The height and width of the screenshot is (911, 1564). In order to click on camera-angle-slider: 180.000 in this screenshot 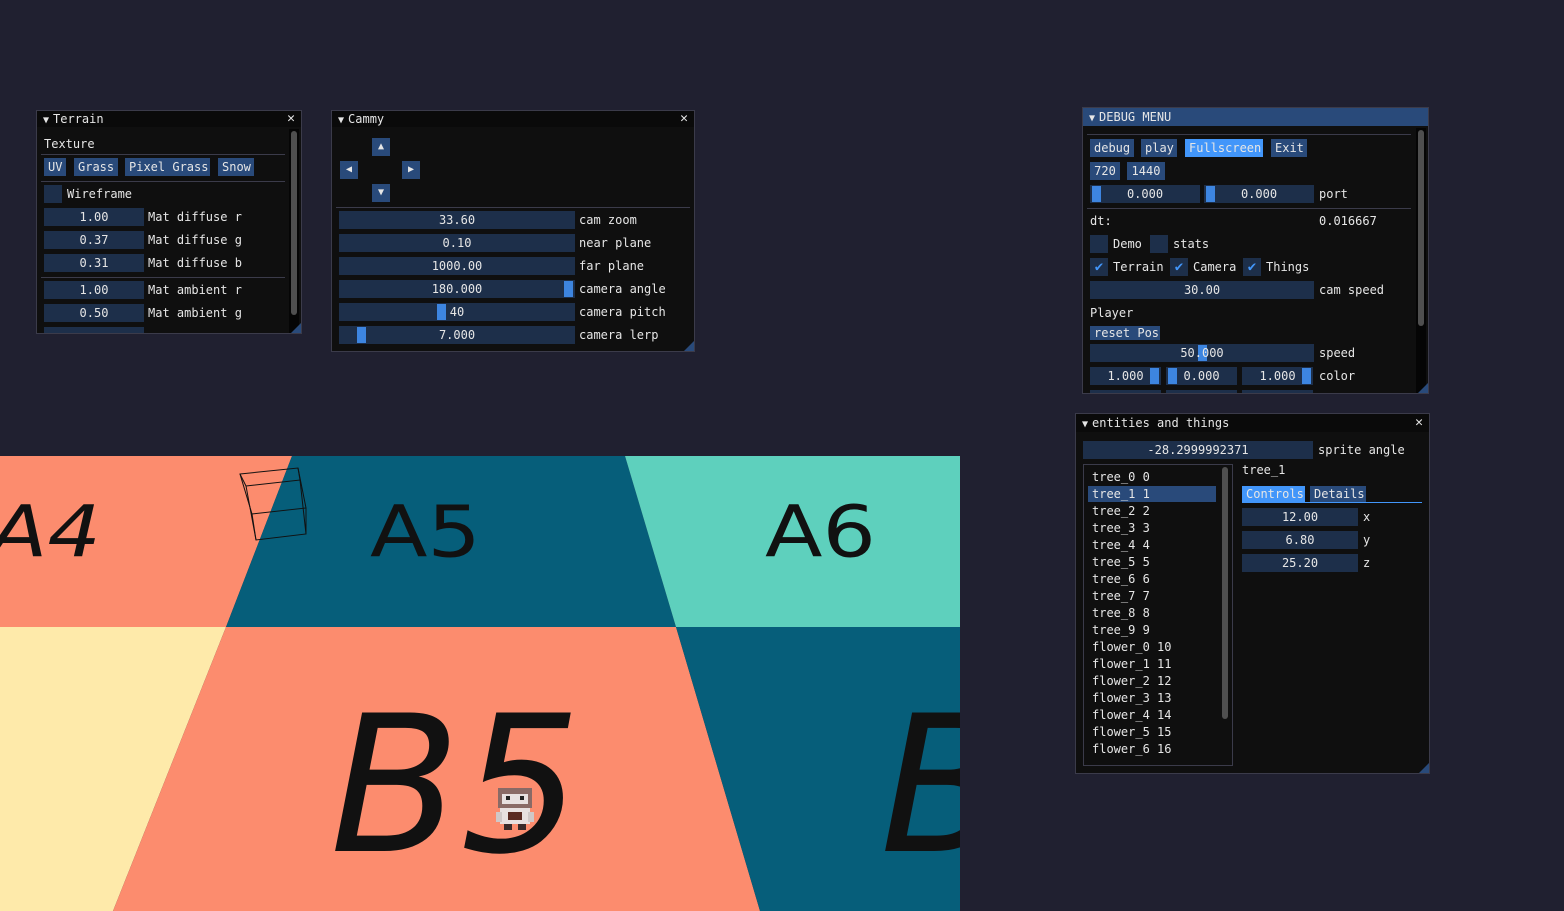, I will do `click(457, 289)`.